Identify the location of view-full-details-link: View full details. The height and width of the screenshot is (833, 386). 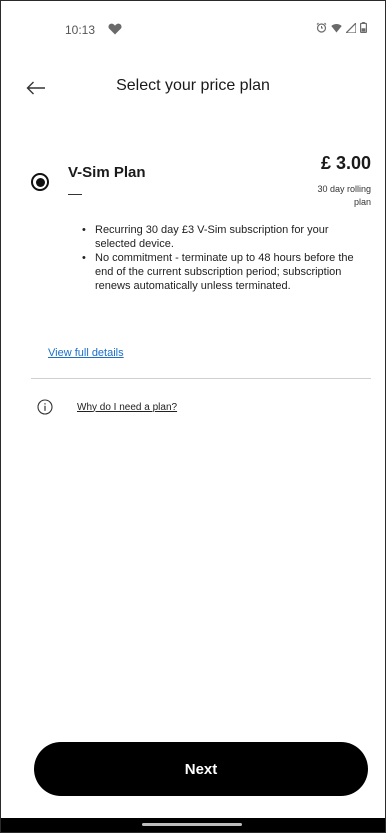
(86, 353).